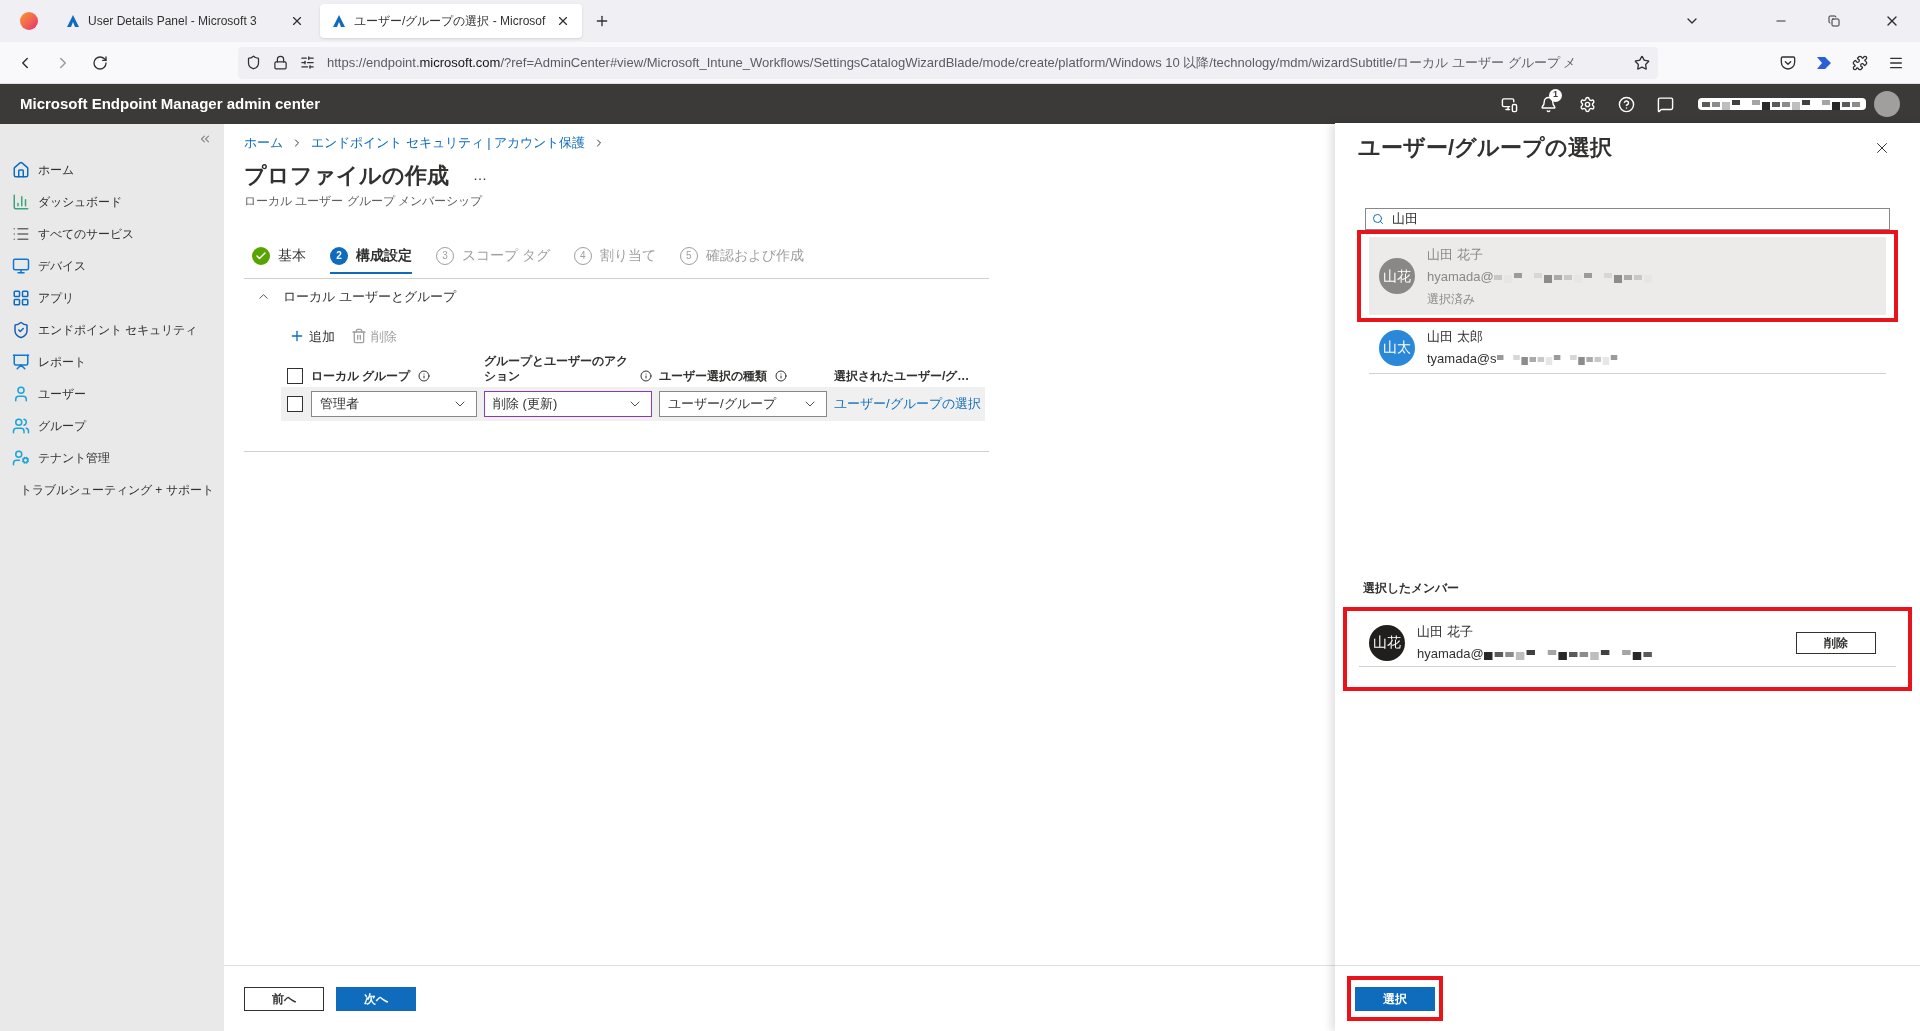  I want to click on section-header: ローカル ユーザーとグループ, so click(783, 296).